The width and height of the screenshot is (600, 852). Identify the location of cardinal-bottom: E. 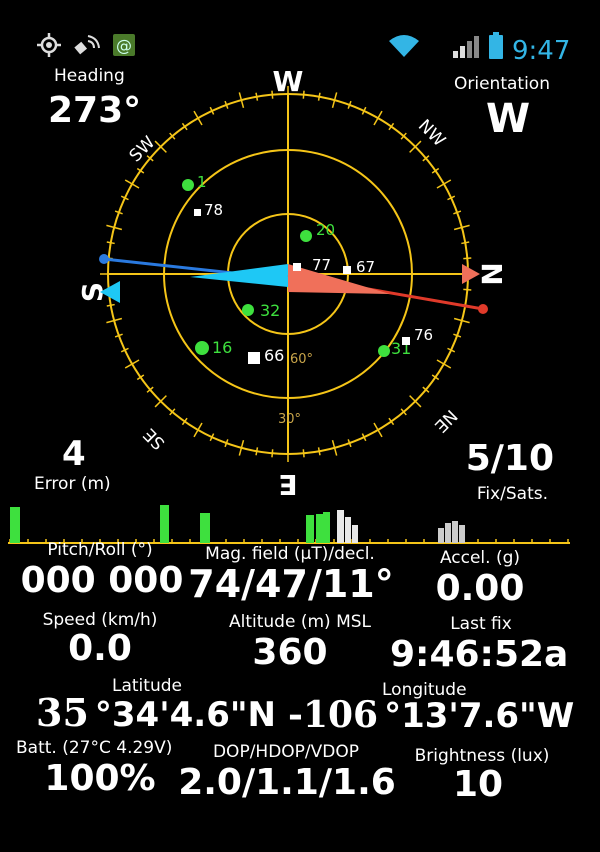
(287, 484).